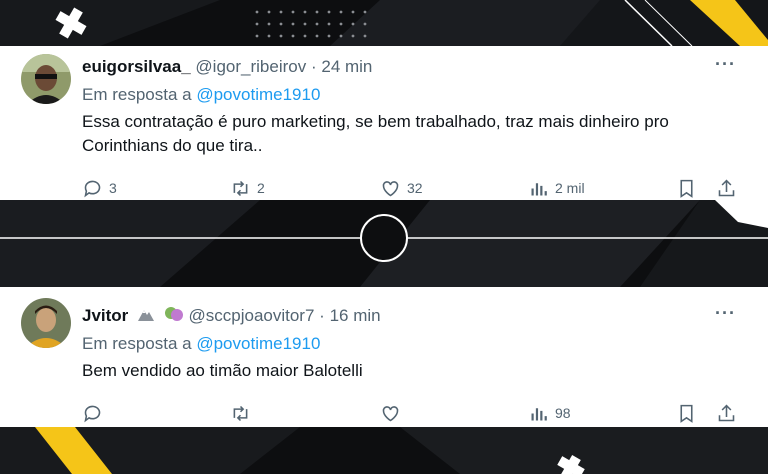  What do you see at coordinates (355, 315) in the screenshot?
I see `timestamp: 16 min` at bounding box center [355, 315].